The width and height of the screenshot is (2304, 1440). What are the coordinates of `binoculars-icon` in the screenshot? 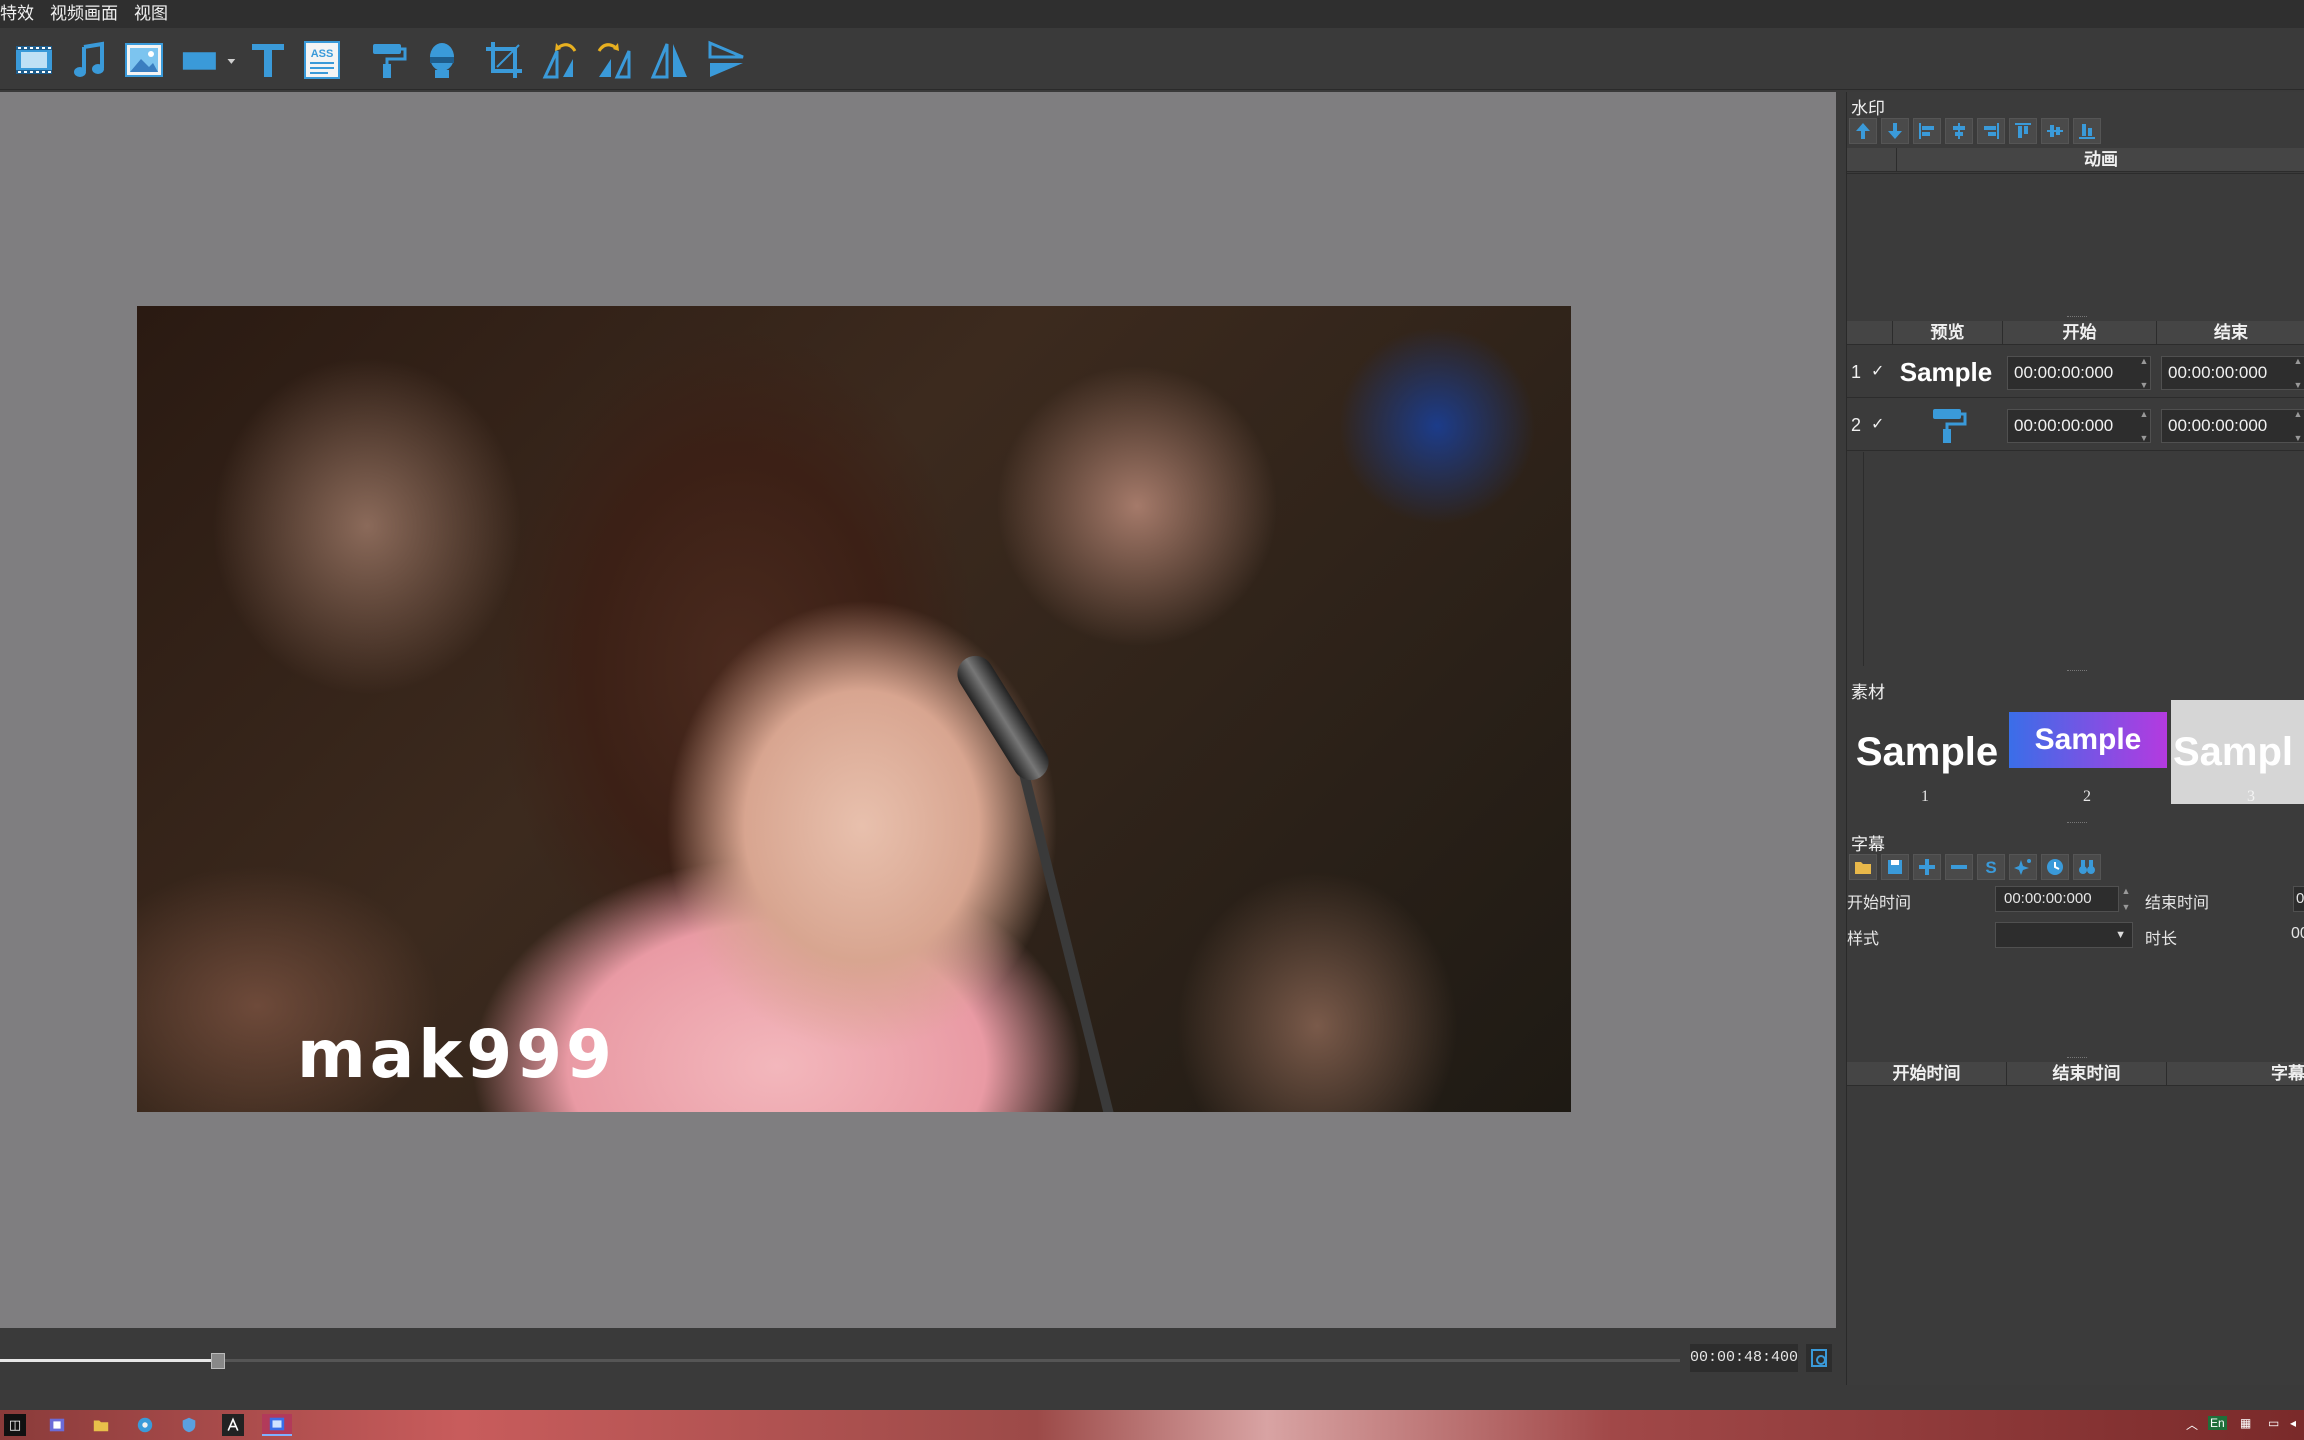 It's located at (2087, 867).